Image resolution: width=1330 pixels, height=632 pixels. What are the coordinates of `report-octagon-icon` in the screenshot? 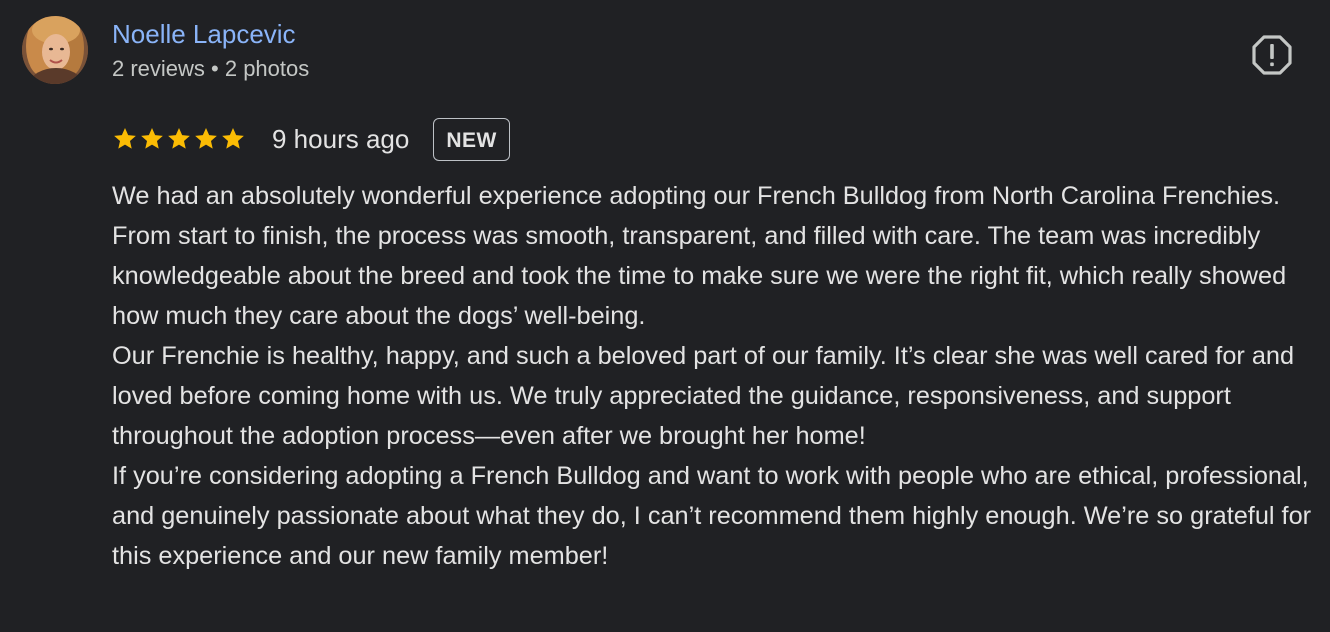 It's located at (1272, 55).